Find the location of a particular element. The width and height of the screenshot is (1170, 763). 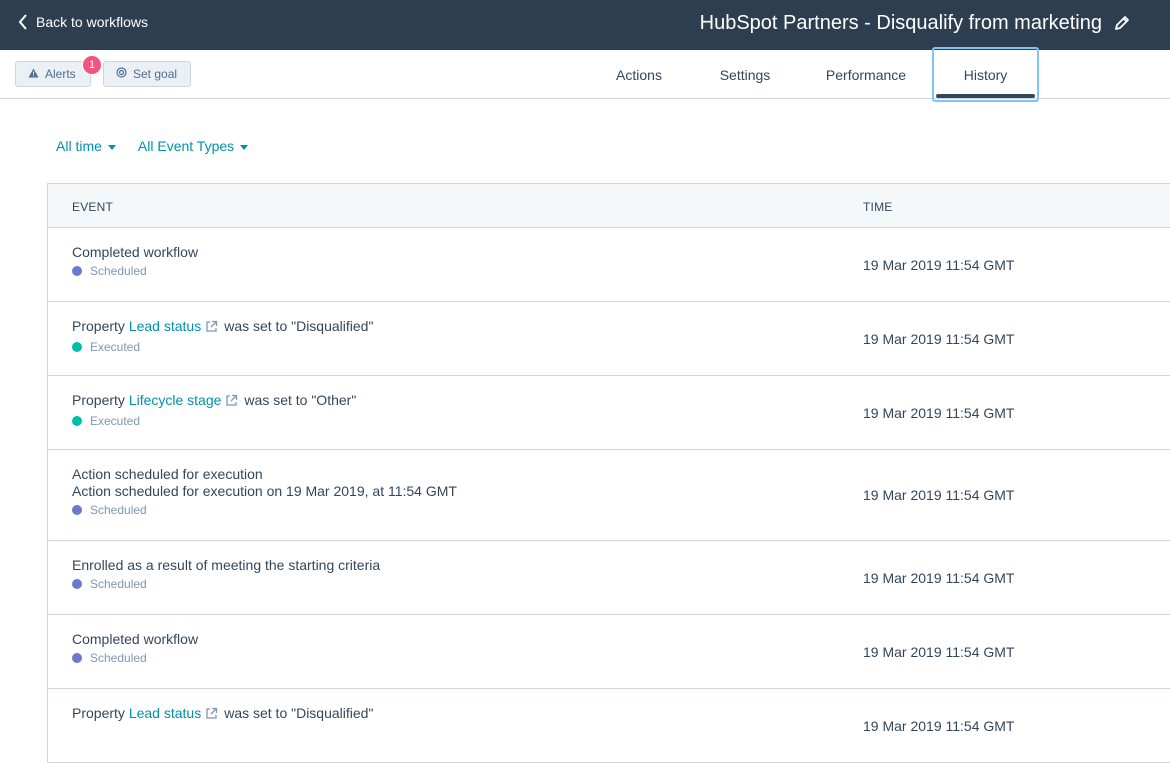

event-types-label: All Event Types is located at coordinates (186, 146).